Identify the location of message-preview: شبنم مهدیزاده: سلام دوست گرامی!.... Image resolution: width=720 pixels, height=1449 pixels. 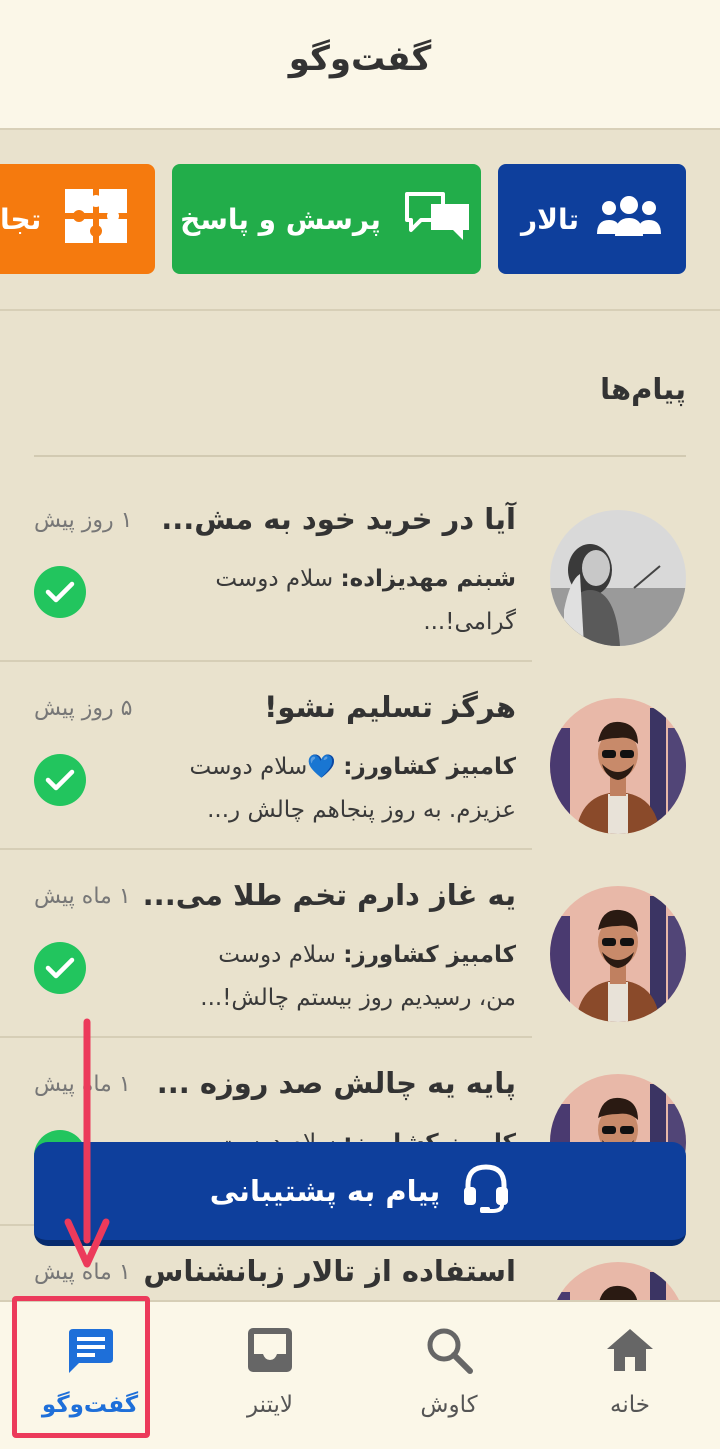
(346, 601).